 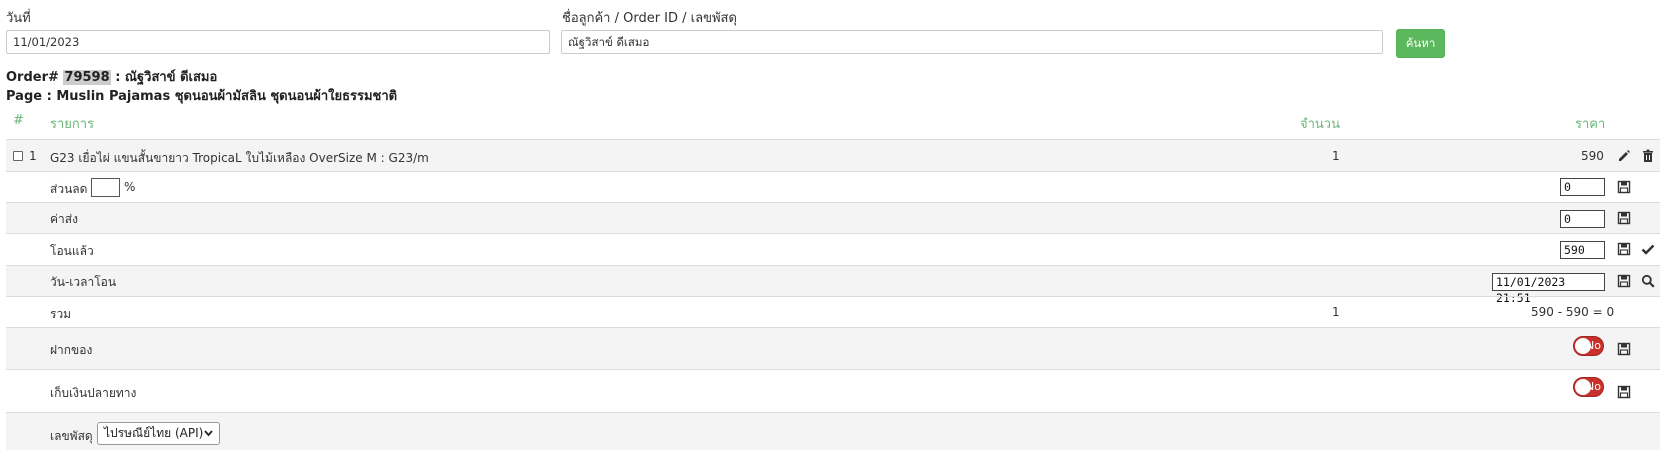 I want to click on paid-label: โอนแล้ว, so click(x=72, y=251).